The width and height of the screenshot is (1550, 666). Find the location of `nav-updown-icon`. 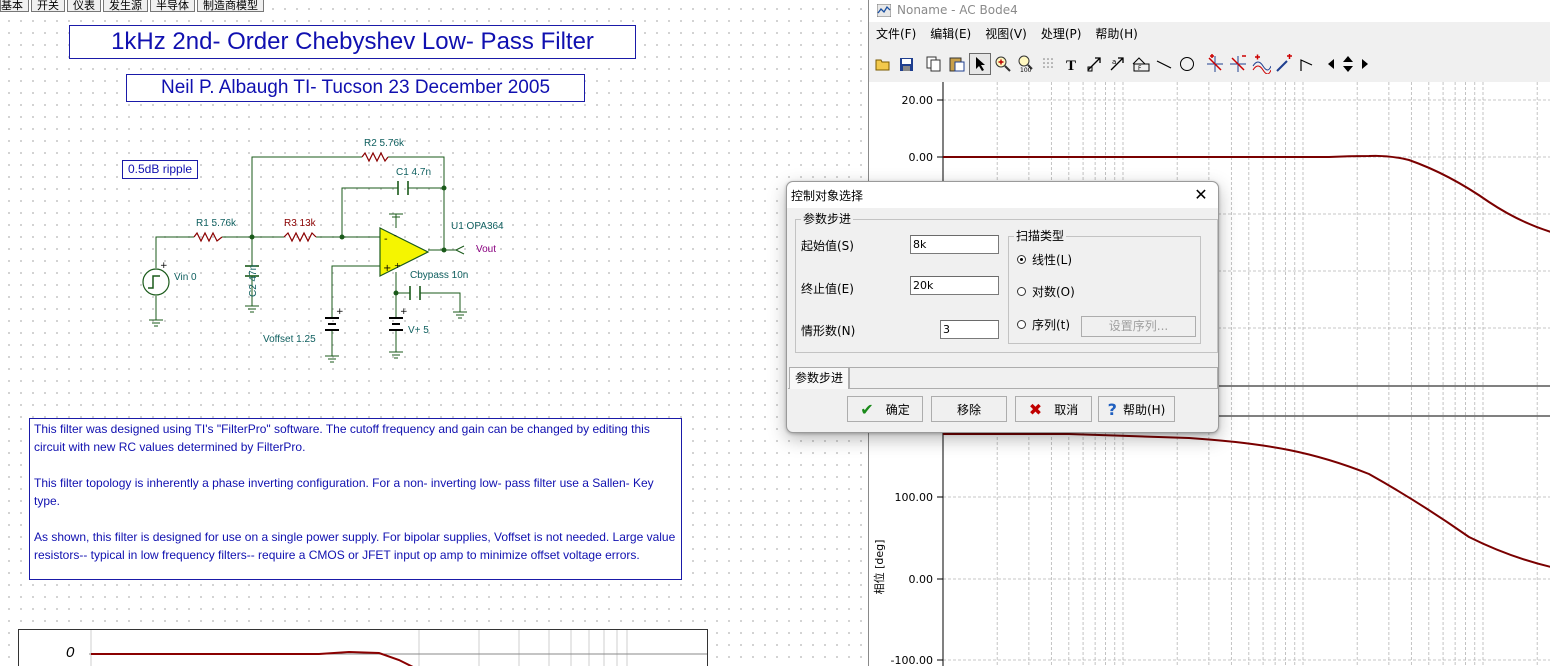

nav-updown-icon is located at coordinates (1348, 64).